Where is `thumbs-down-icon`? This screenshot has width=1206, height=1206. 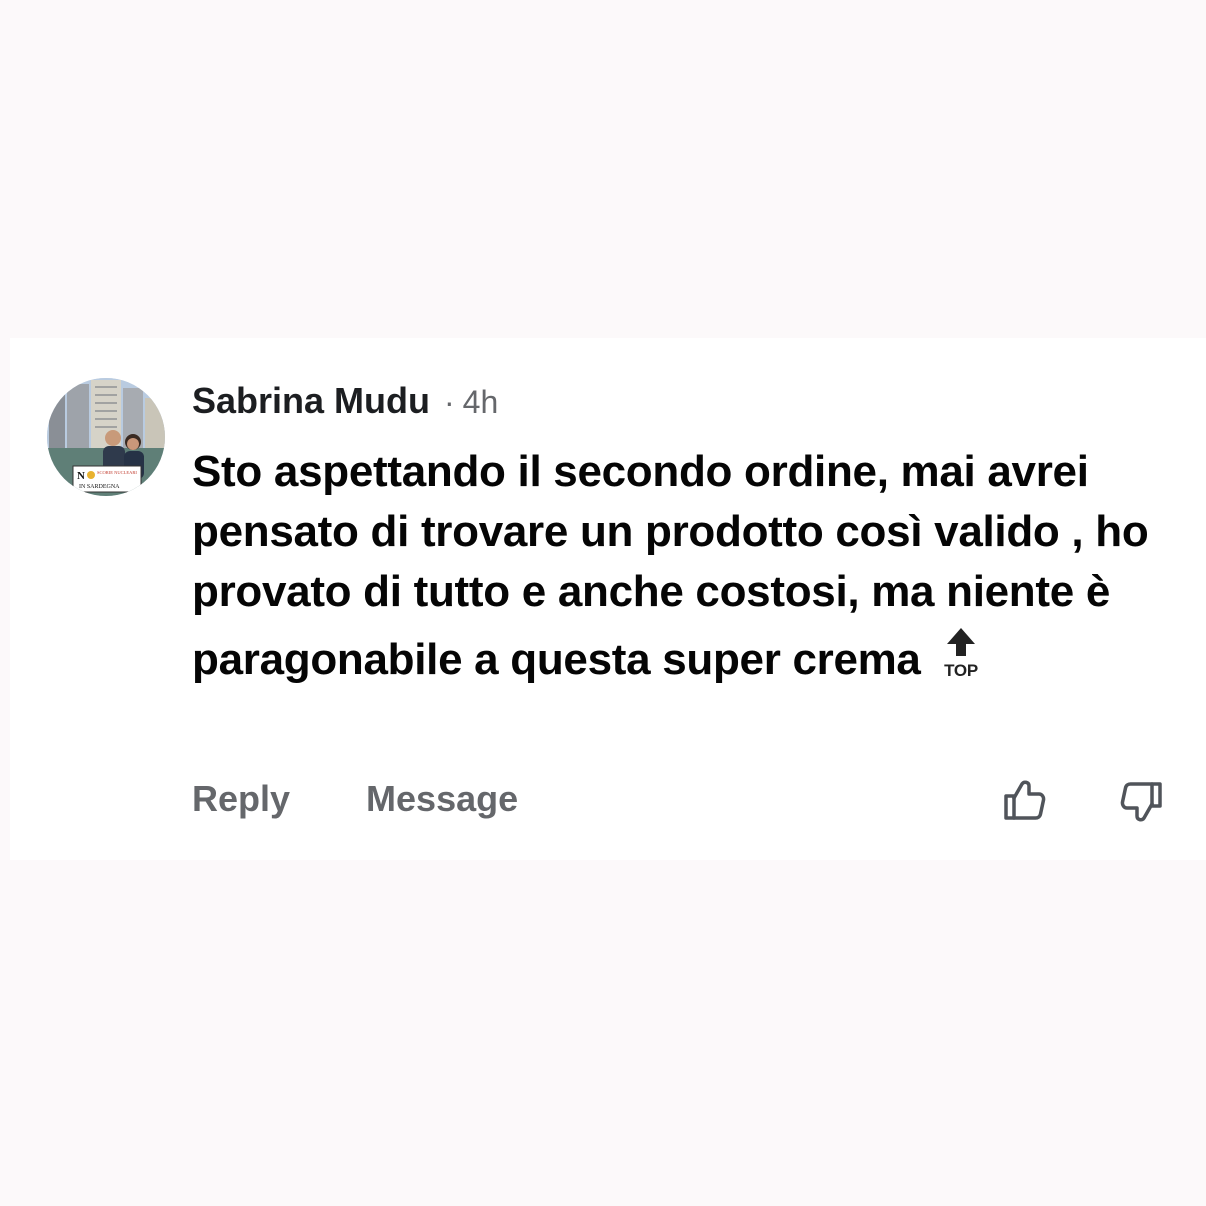 thumbs-down-icon is located at coordinates (1142, 802).